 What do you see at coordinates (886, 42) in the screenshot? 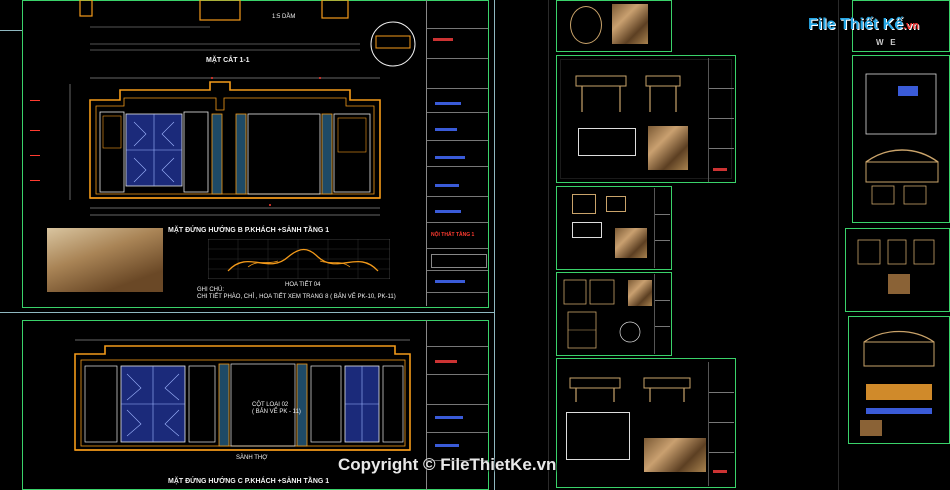
I see `logo-compass: W E` at bounding box center [886, 42].